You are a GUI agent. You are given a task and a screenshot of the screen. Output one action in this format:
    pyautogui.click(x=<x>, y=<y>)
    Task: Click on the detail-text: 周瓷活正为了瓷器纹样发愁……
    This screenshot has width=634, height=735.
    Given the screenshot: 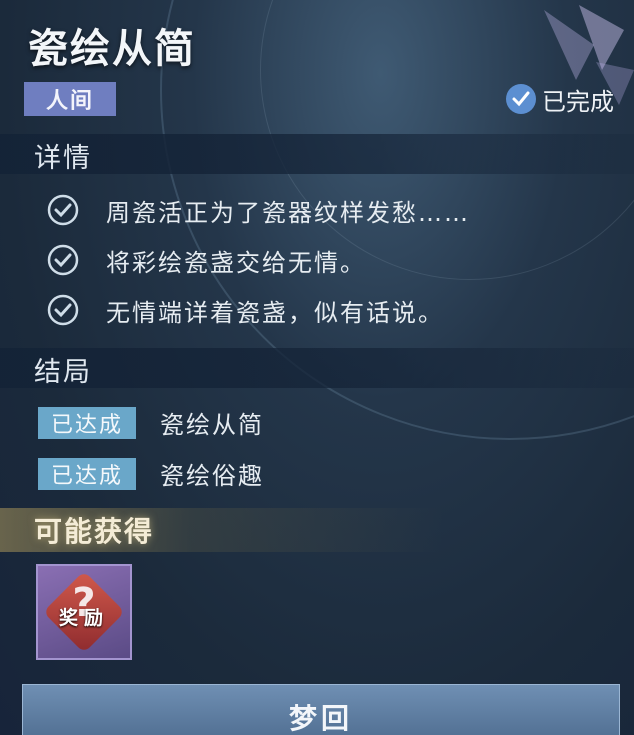 What is the action you would take?
    pyautogui.click(x=288, y=212)
    